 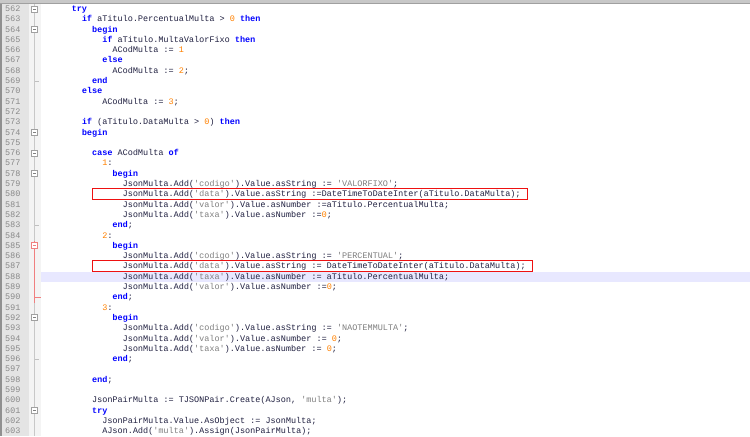 I want to click on line-number: 593, so click(x=13, y=328).